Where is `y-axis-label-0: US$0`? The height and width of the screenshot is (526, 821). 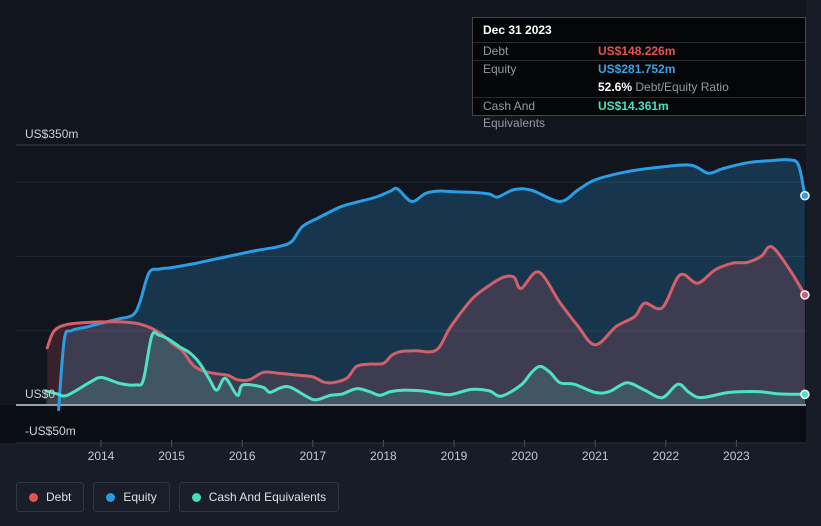
y-axis-label-0: US$0 is located at coordinates (40, 394).